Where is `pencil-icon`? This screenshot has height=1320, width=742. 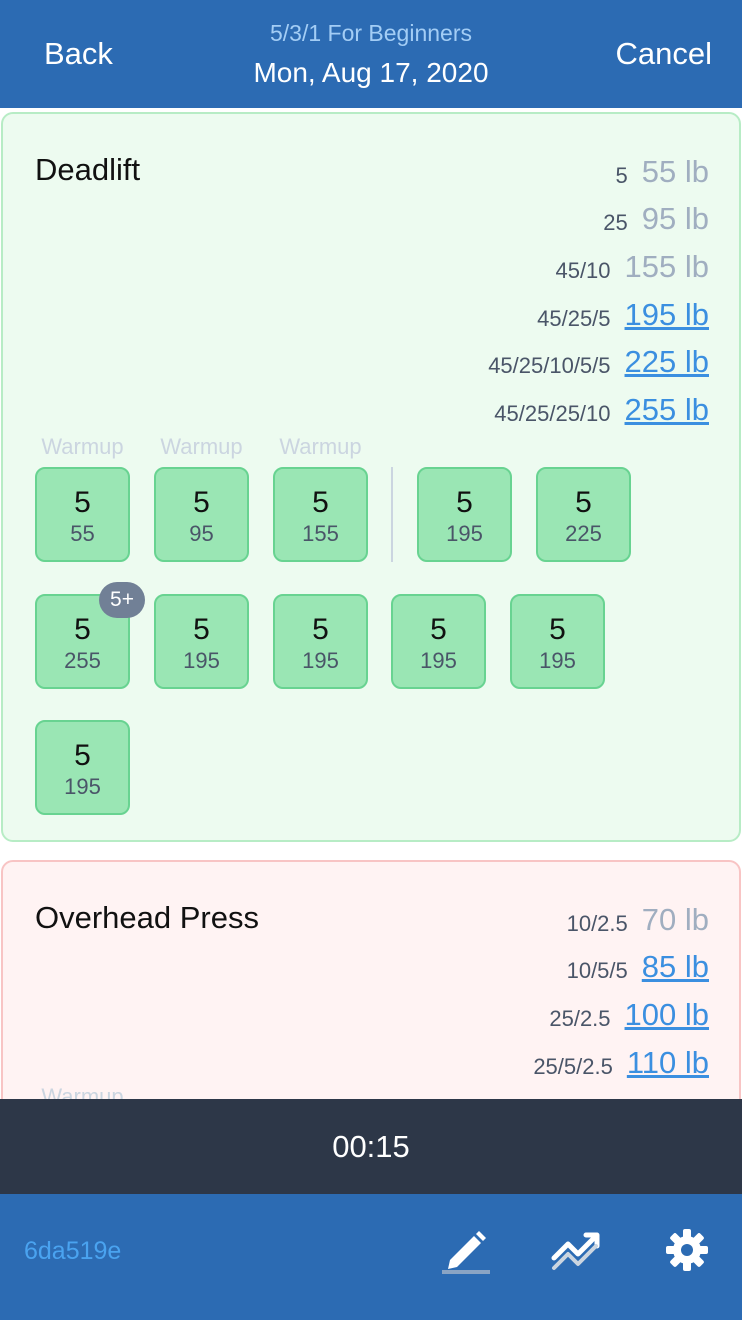 pencil-icon is located at coordinates (466, 1250).